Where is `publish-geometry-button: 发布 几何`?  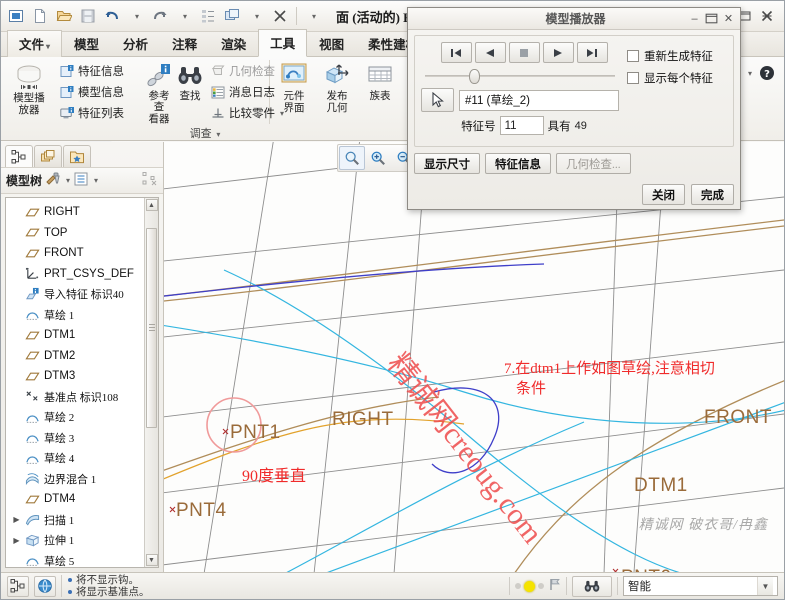 publish-geometry-button: 发布 几何 is located at coordinates (337, 86).